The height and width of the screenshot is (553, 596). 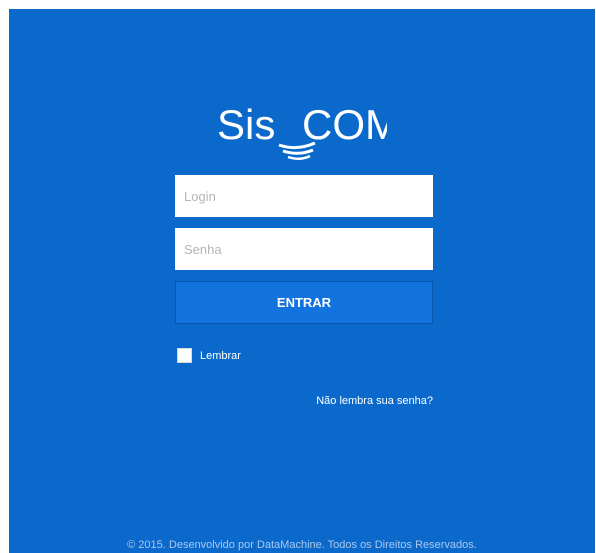 What do you see at coordinates (184, 355) in the screenshot?
I see `remember-checkbox` at bounding box center [184, 355].